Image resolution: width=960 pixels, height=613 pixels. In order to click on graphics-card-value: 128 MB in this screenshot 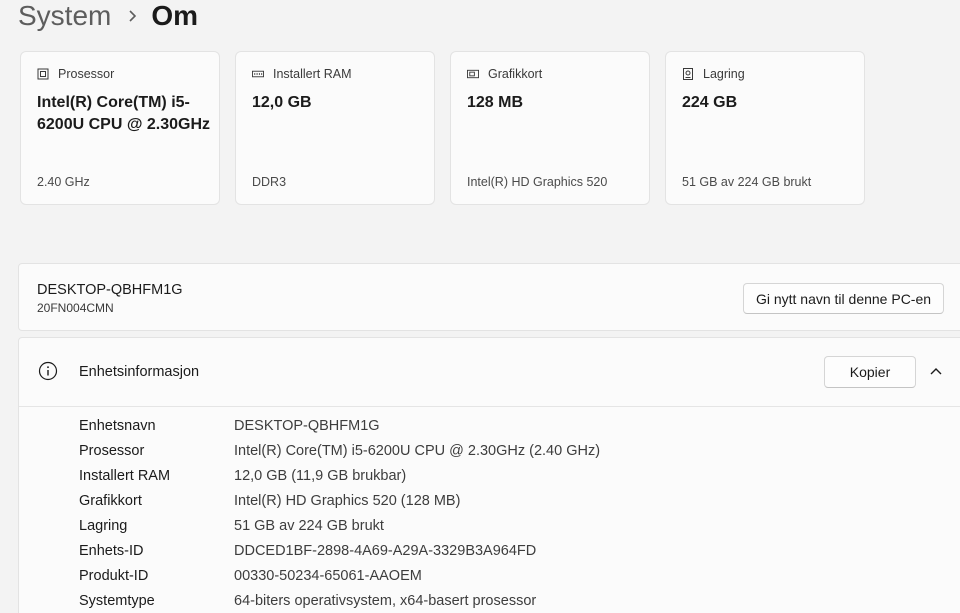, I will do `click(495, 102)`.